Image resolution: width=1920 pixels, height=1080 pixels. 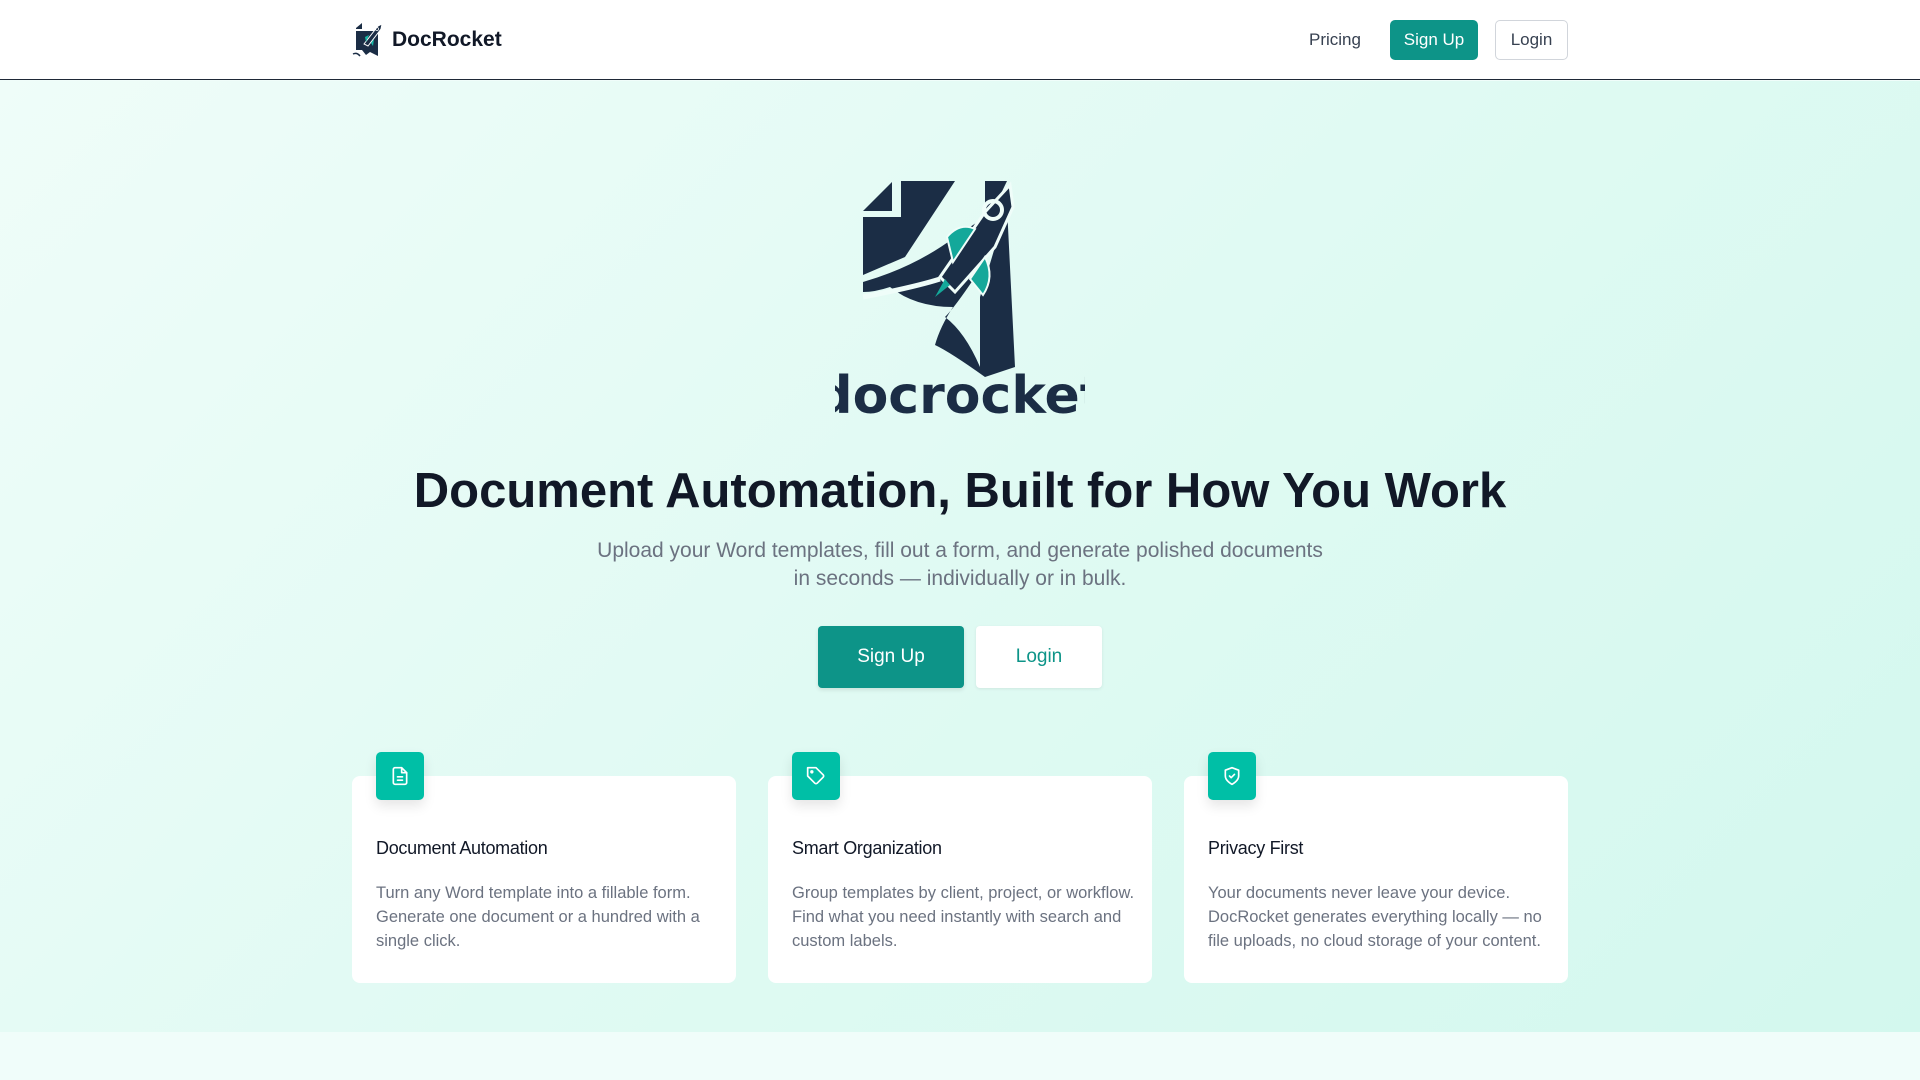 I want to click on nav-signup-button: Sign Up, so click(x=1434, y=40).